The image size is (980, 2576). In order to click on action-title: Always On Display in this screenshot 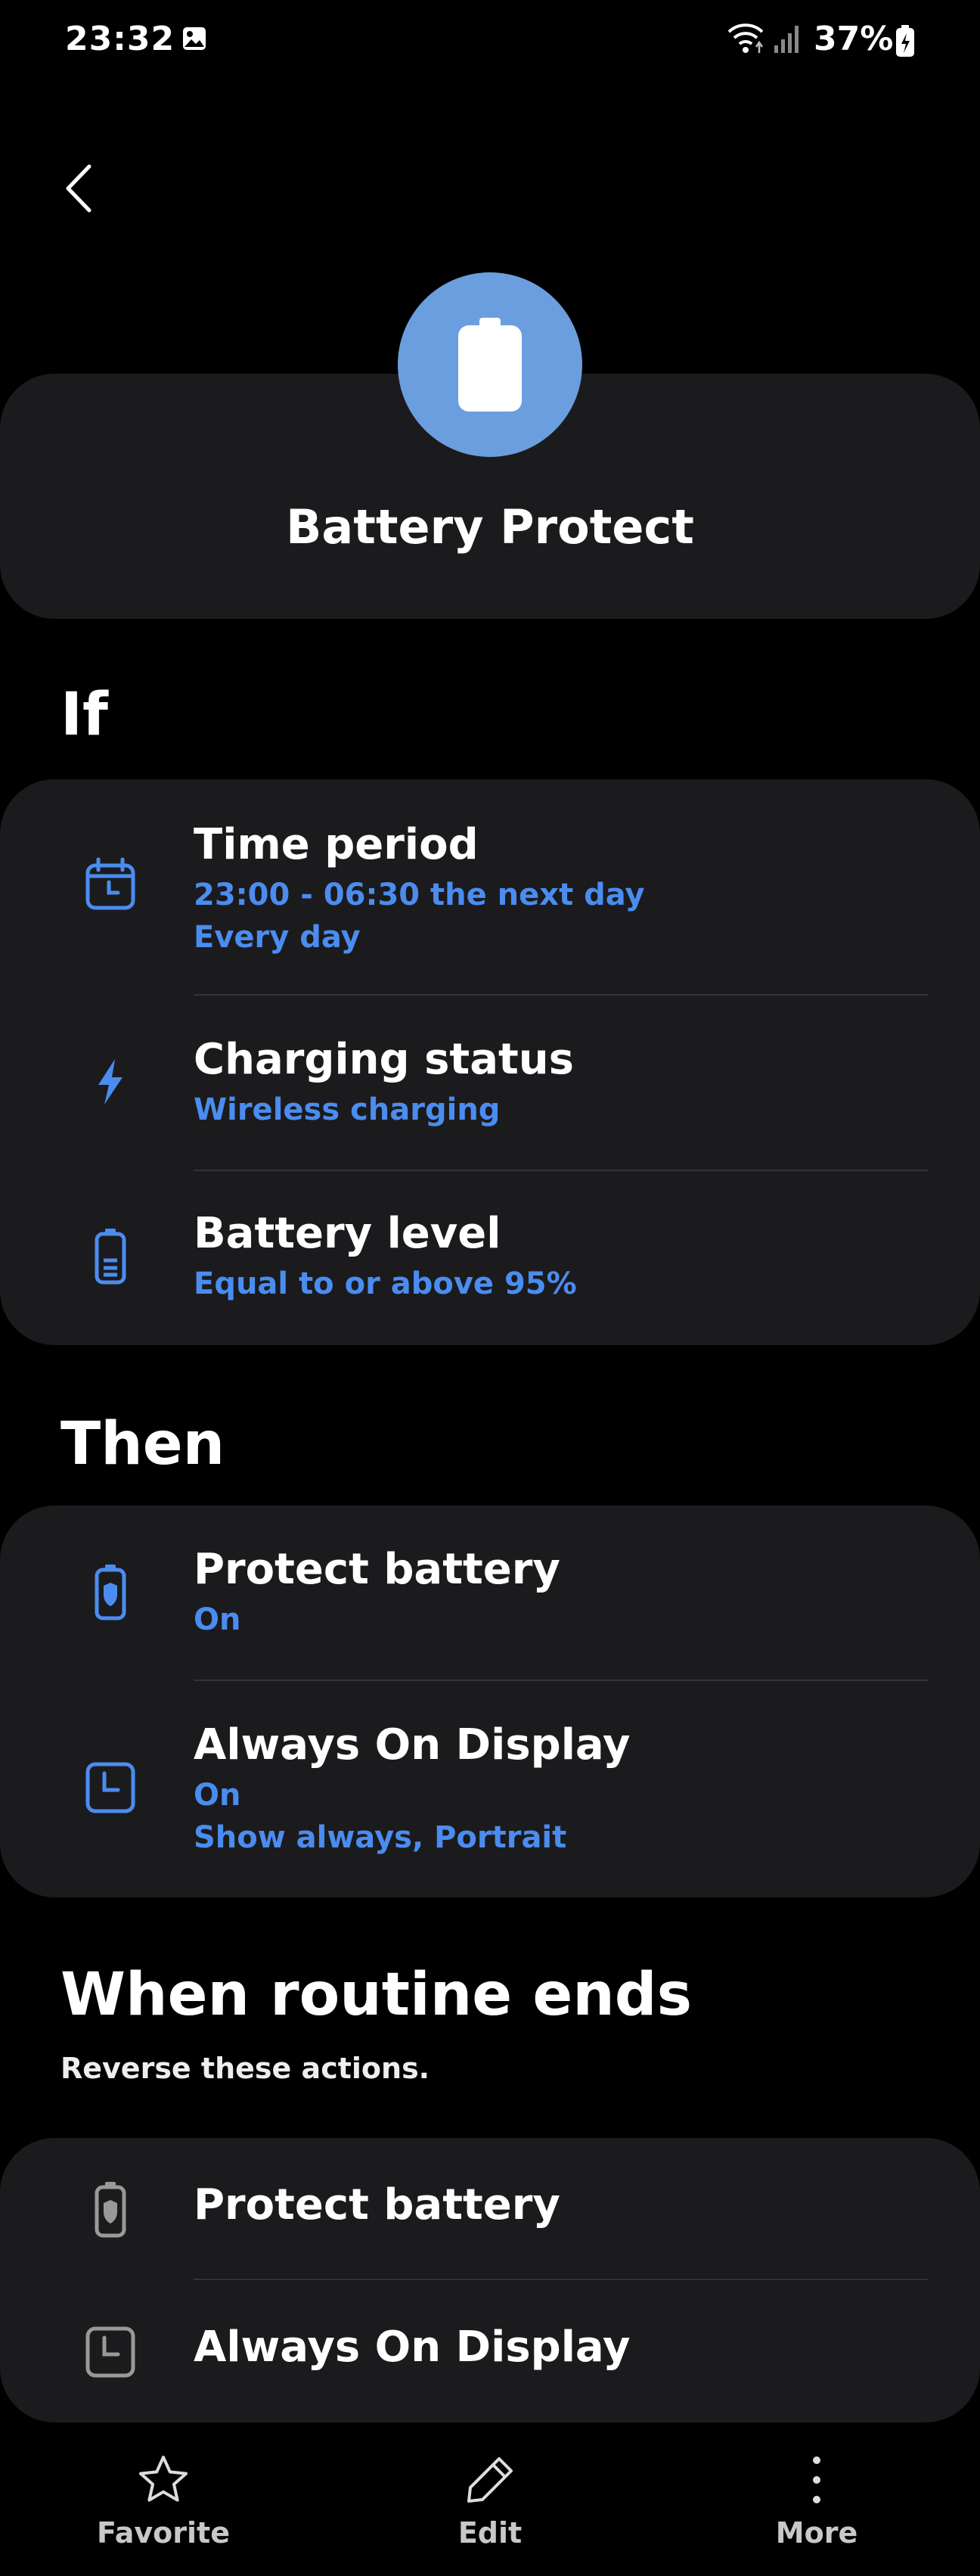, I will do `click(412, 1745)`.